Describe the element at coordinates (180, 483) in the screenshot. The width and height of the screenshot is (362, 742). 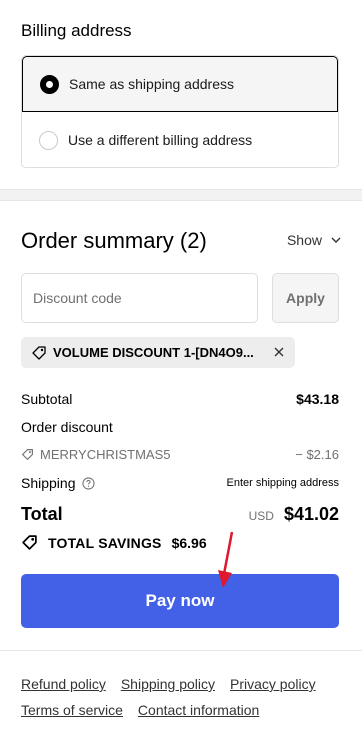
I see `shipping-row: Shipping Enter shipping address` at that location.